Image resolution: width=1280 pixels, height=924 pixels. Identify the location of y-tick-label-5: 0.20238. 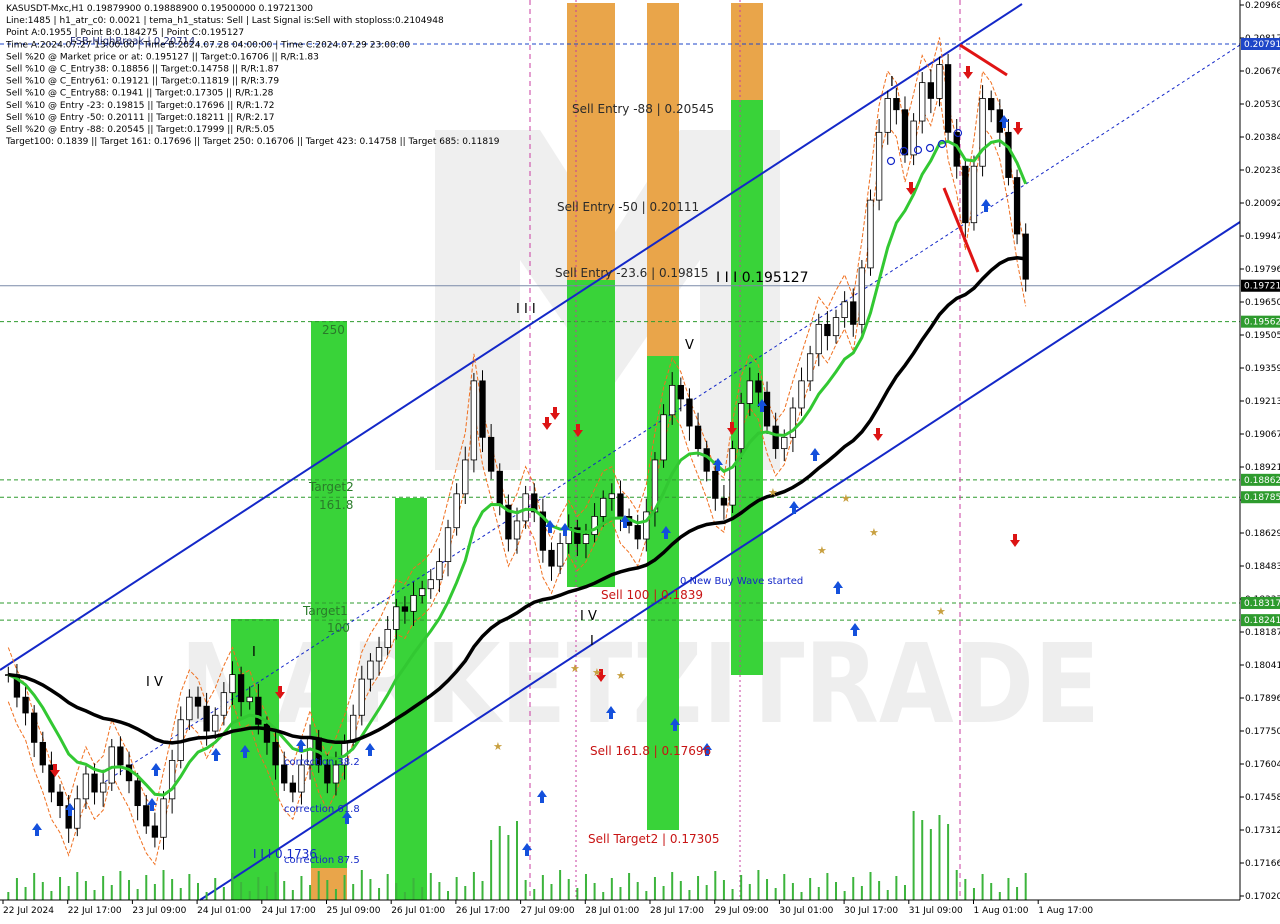
(1262, 171).